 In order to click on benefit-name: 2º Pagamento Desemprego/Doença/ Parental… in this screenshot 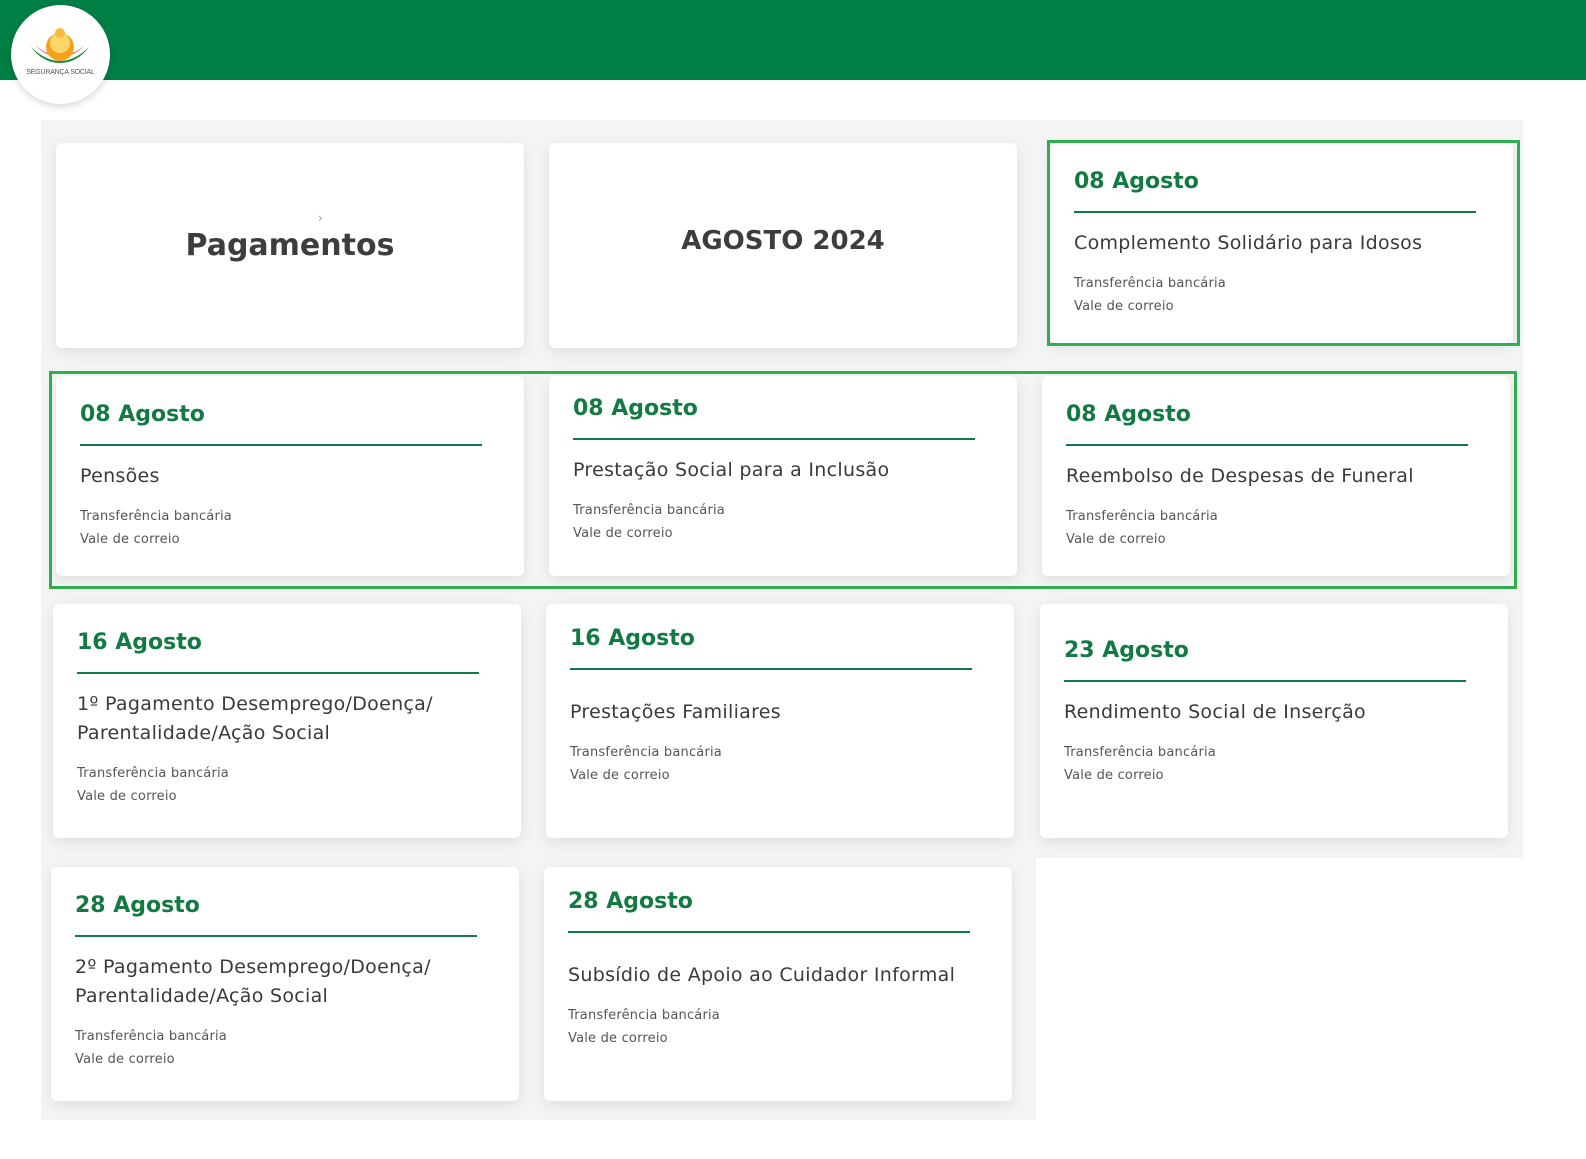, I will do `click(253, 981)`.